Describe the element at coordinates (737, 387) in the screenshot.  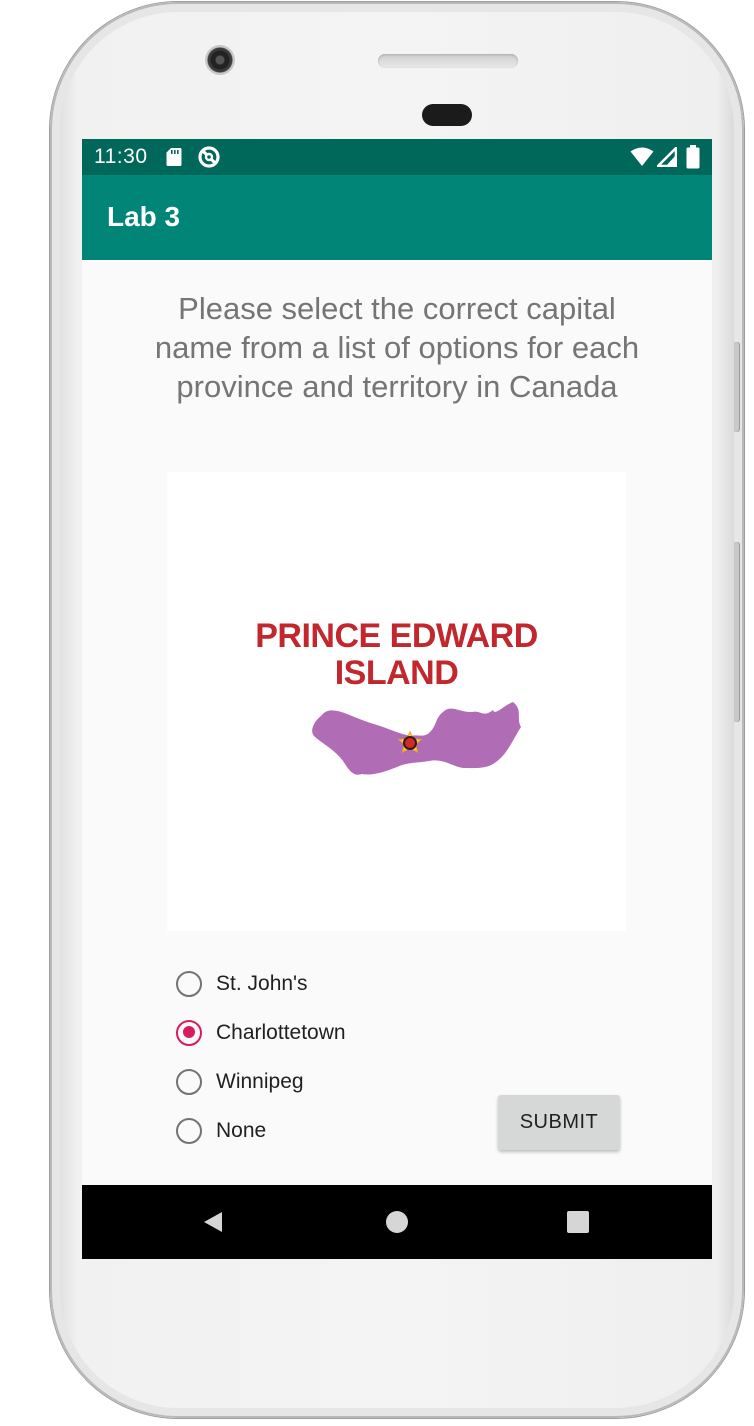
I see `power-button` at that location.